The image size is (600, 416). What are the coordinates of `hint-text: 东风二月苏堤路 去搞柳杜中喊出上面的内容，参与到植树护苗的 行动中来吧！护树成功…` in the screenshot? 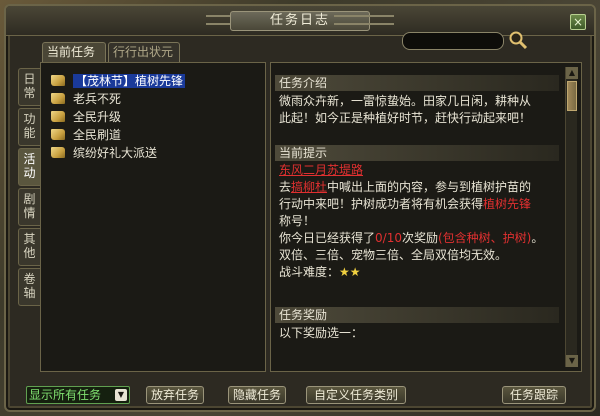 It's located at (411, 221).